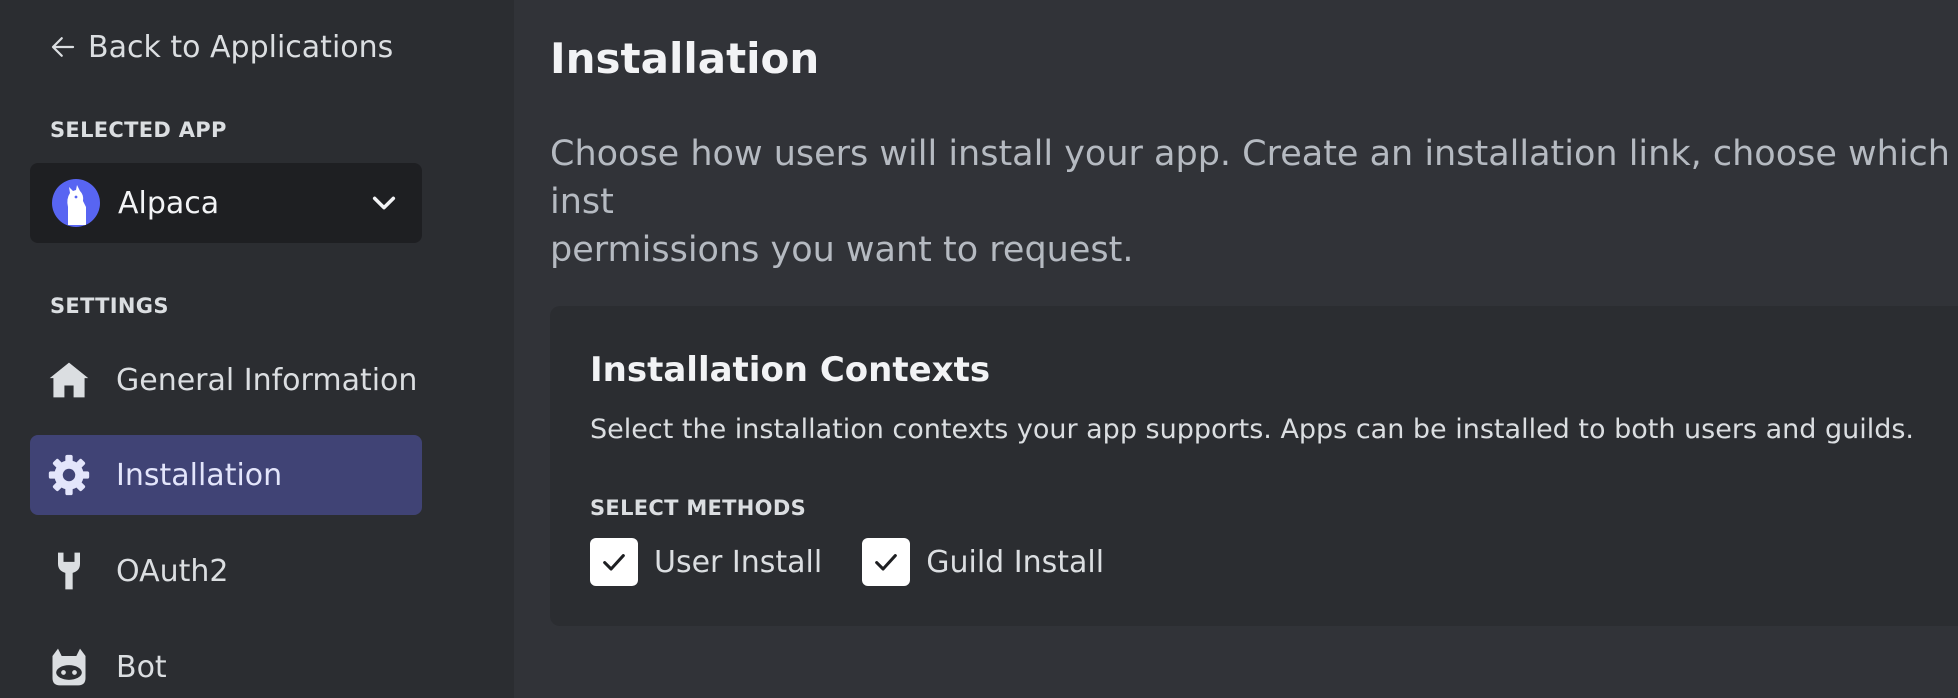 This screenshot has height=698, width=1958. I want to click on app-avatar, so click(76, 203).